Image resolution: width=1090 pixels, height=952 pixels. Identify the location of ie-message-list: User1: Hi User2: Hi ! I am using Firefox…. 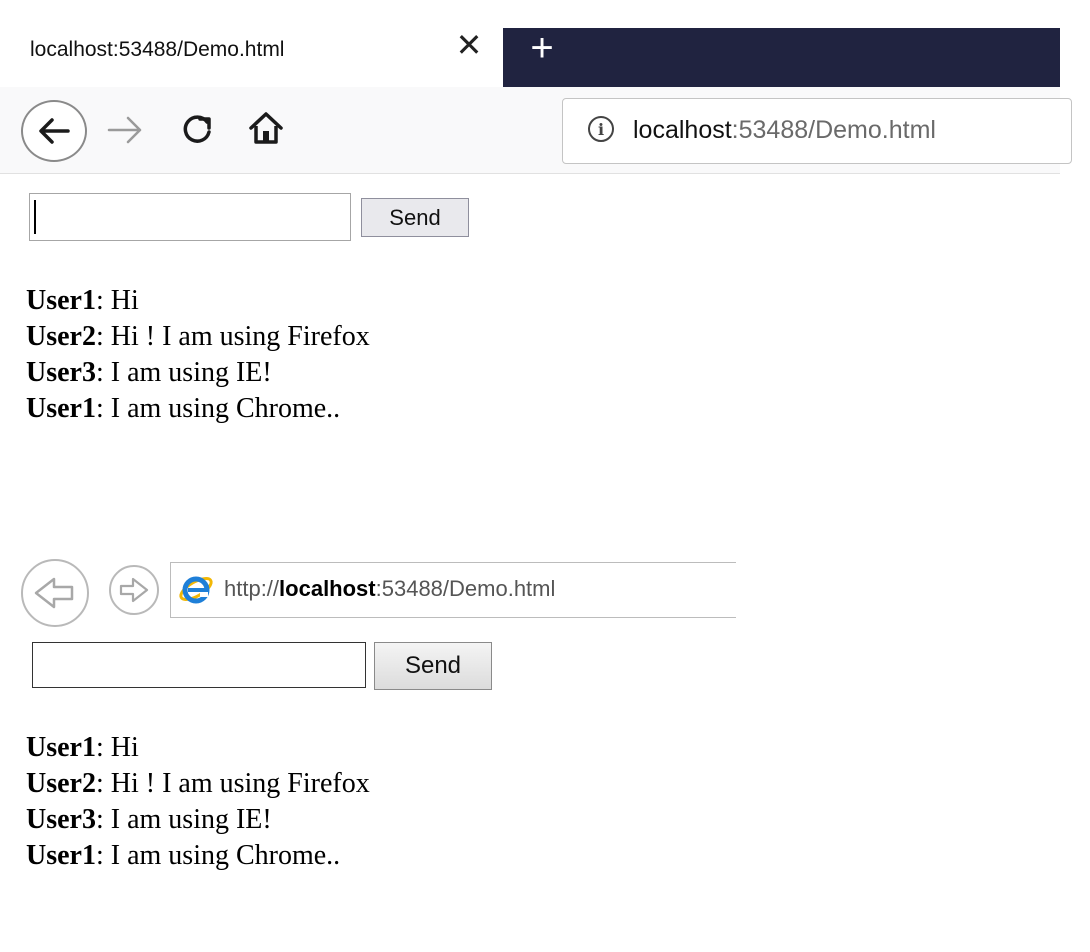
(198, 802).